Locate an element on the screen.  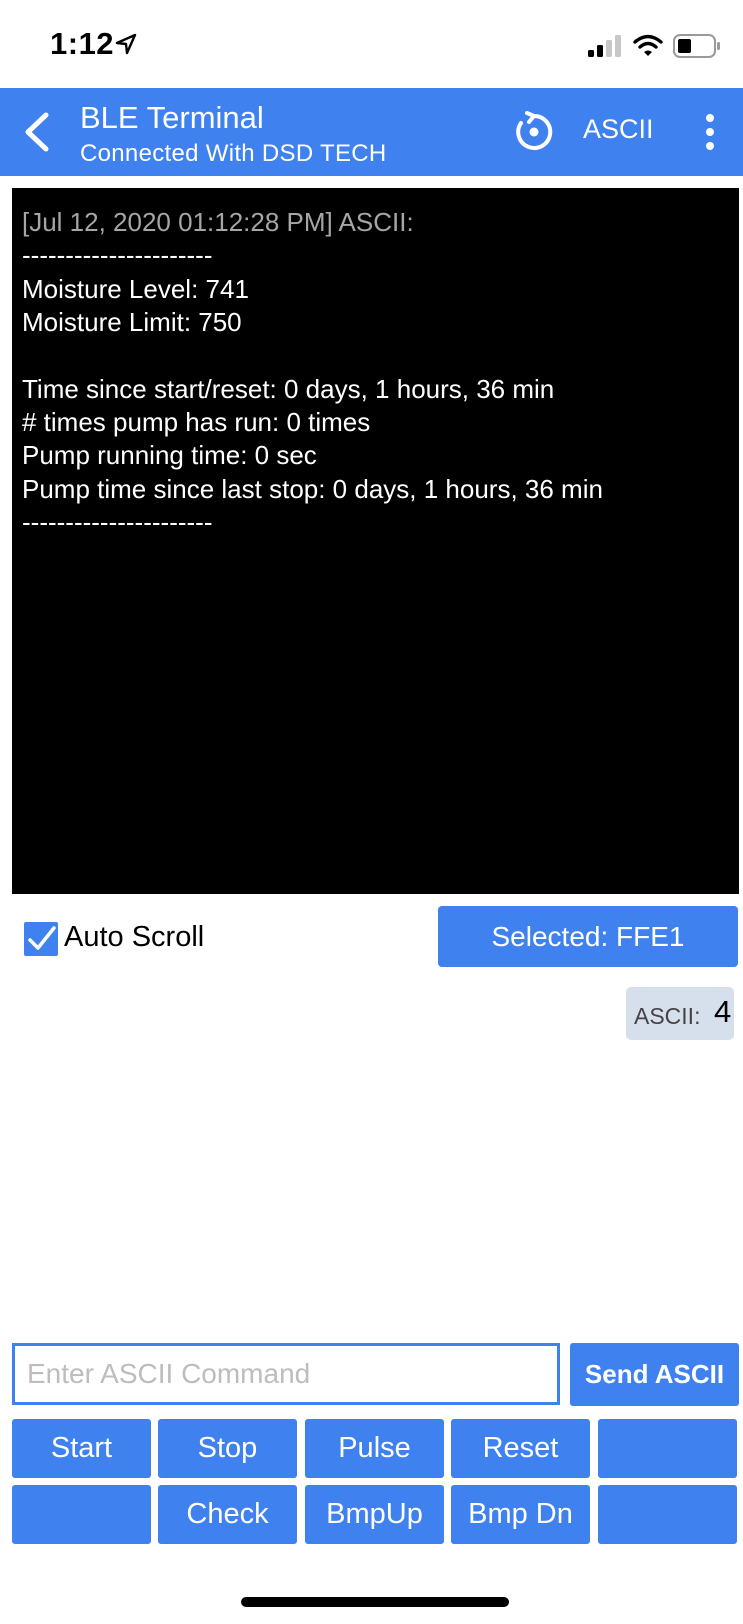
macro-button-check: Check is located at coordinates (227, 1514).